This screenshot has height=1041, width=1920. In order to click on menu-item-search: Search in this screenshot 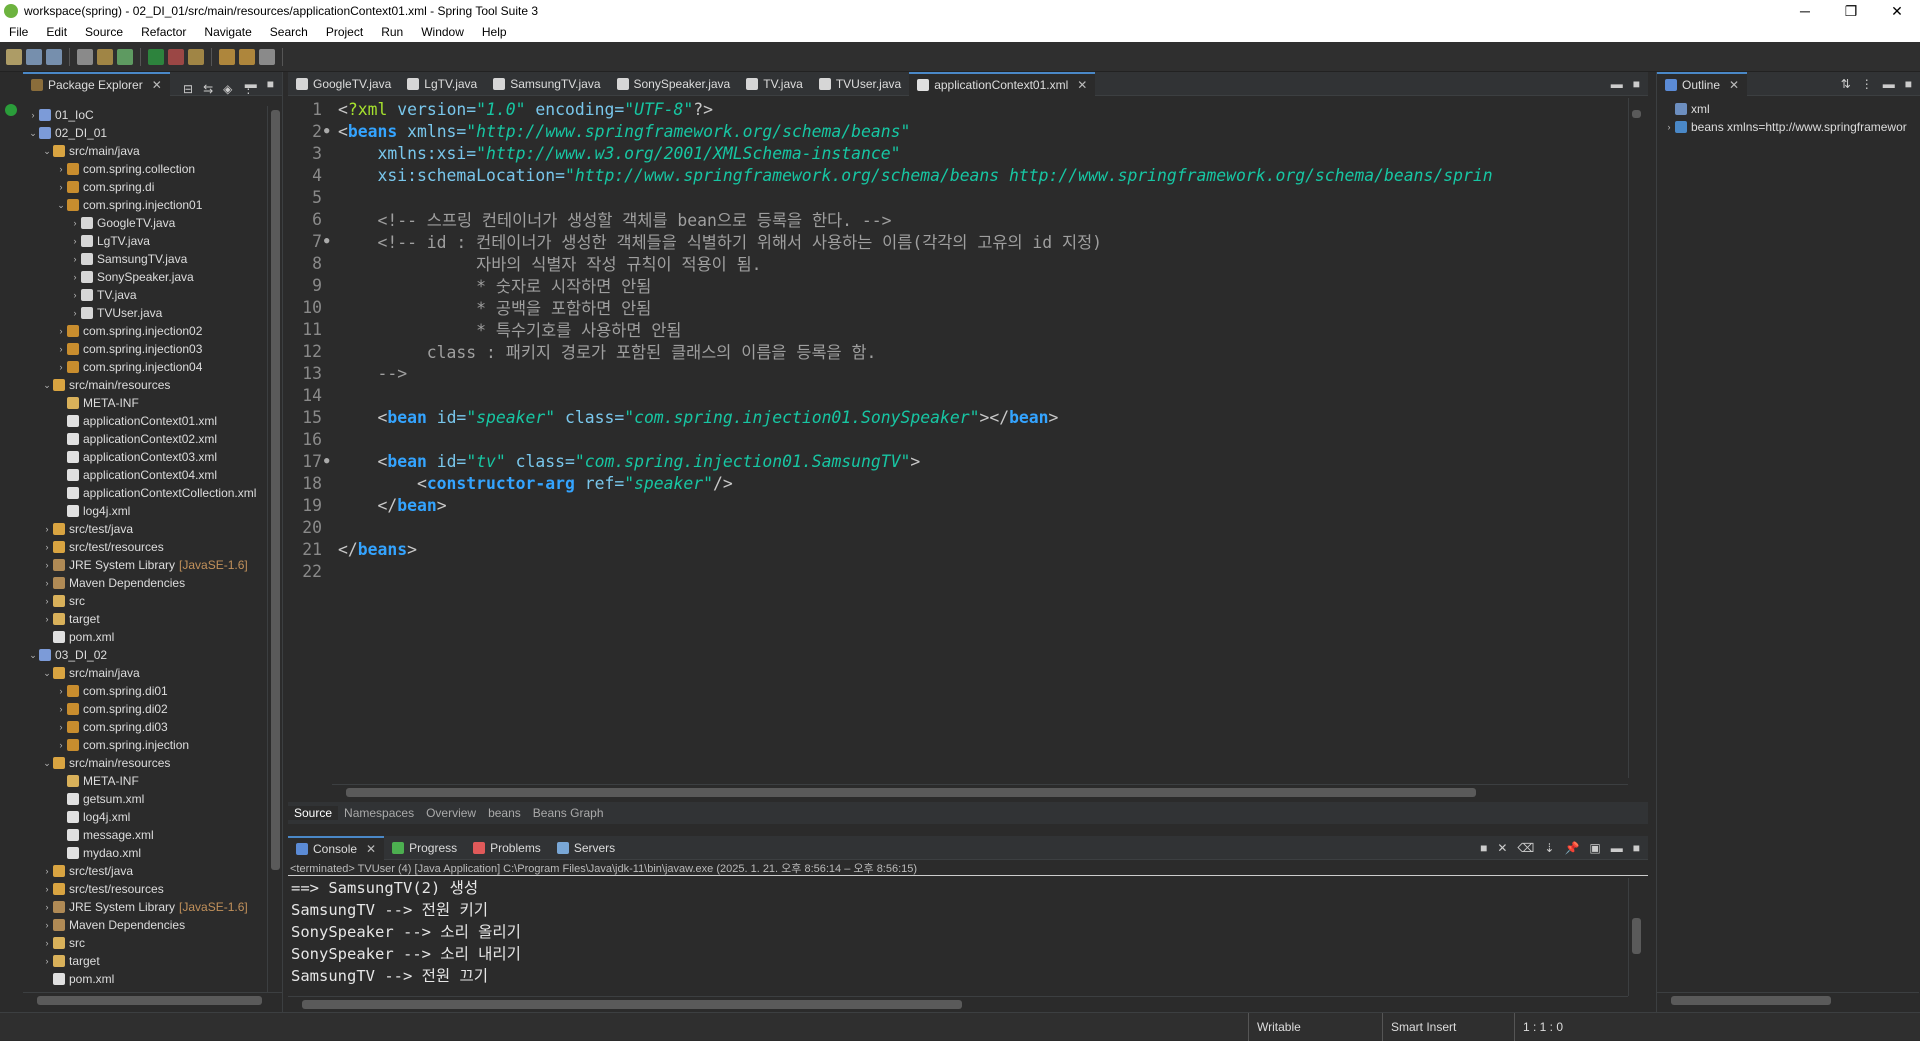, I will do `click(289, 32)`.